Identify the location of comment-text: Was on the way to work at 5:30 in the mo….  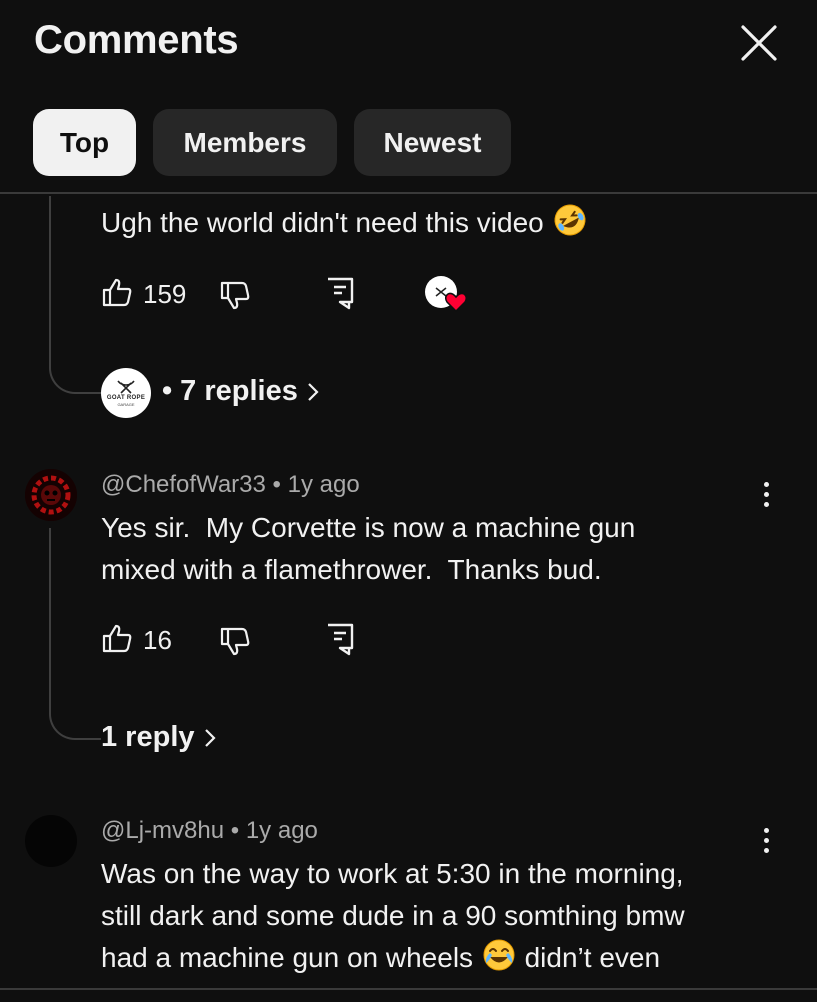
(451, 919).